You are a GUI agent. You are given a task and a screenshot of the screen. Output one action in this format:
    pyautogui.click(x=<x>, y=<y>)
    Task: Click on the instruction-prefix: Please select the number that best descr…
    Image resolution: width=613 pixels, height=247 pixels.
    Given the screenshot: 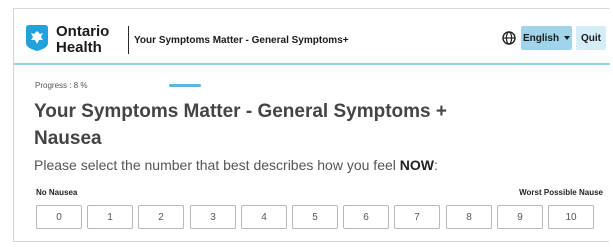 What is the action you would take?
    pyautogui.click(x=217, y=165)
    